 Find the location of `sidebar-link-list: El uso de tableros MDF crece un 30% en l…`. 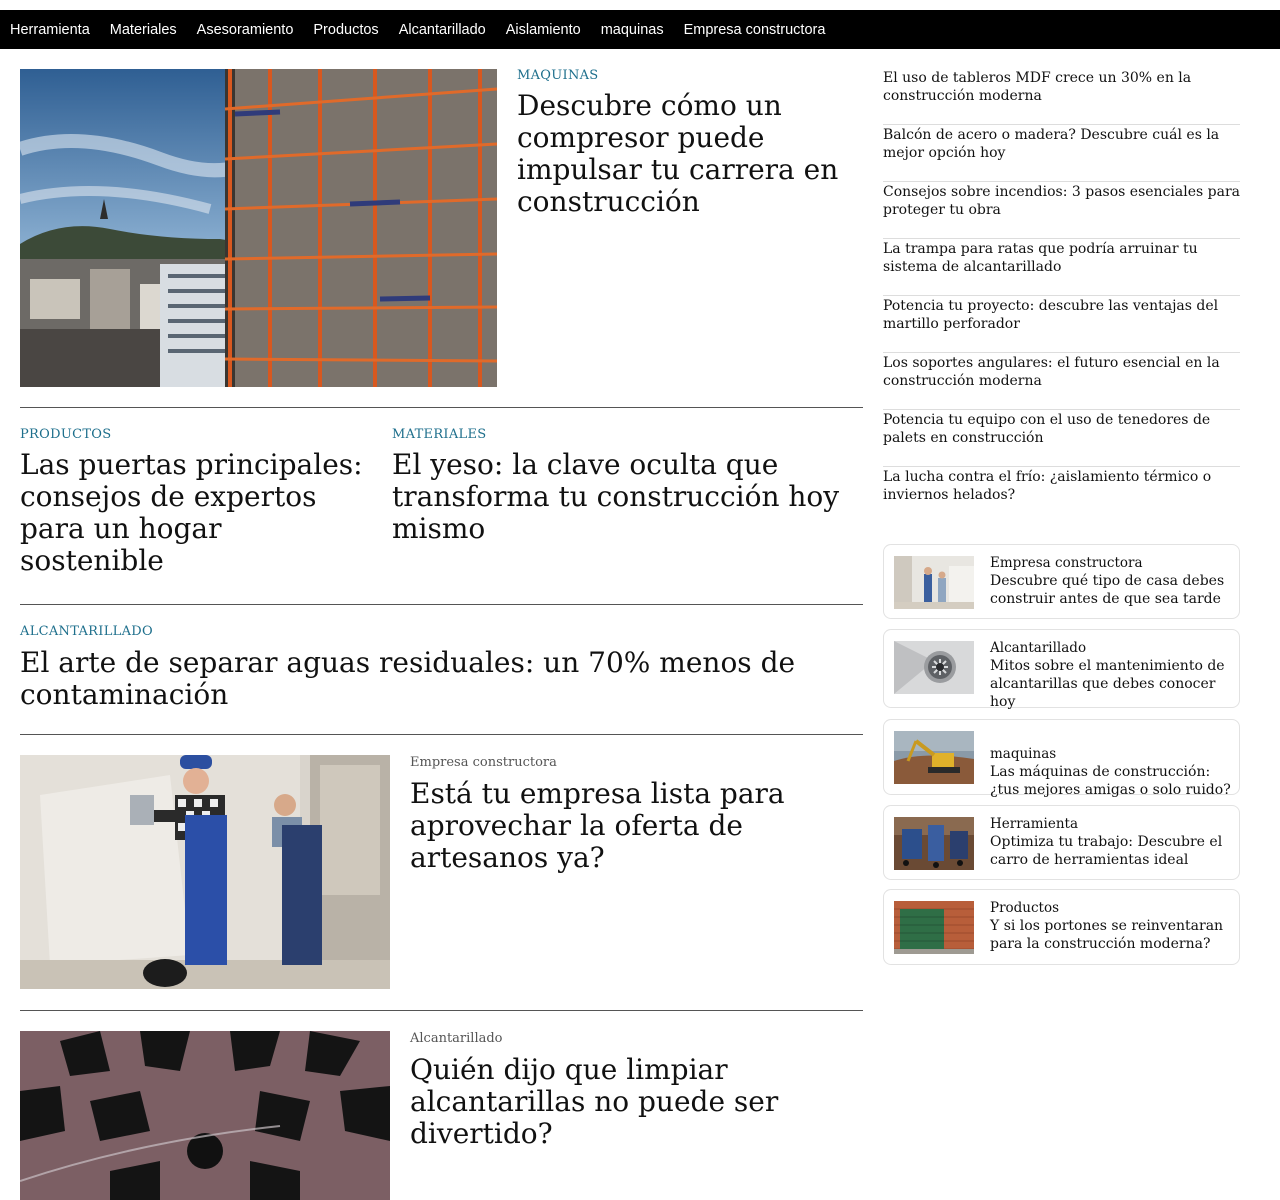

sidebar-link-list: El uso de tableros MDF crece un 30% en l… is located at coordinates (1061, 296).